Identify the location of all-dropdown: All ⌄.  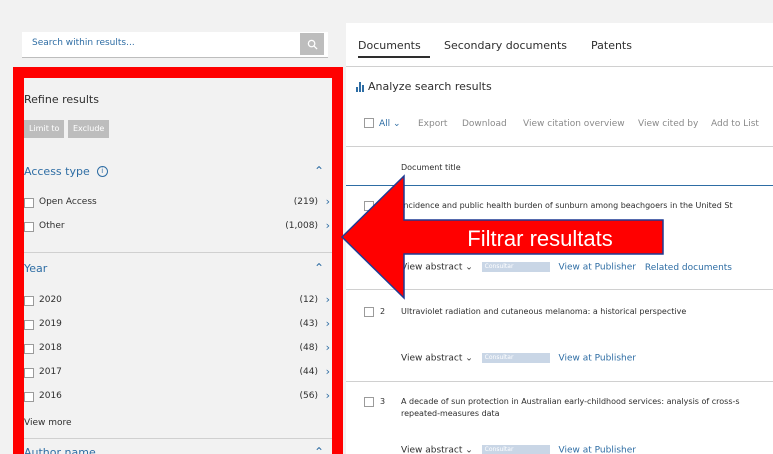
(390, 124).